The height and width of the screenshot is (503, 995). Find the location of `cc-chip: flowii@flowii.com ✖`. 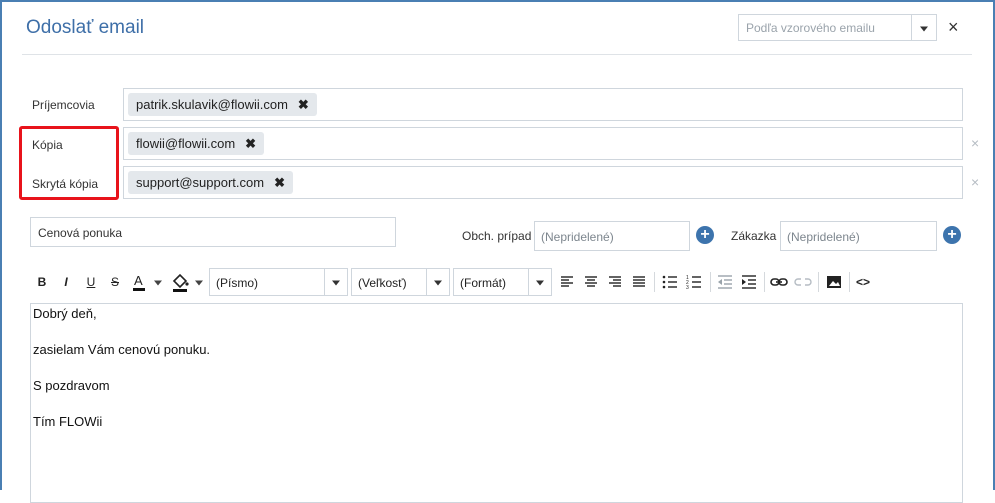

cc-chip: flowii@flowii.com ✖ is located at coordinates (196, 143).